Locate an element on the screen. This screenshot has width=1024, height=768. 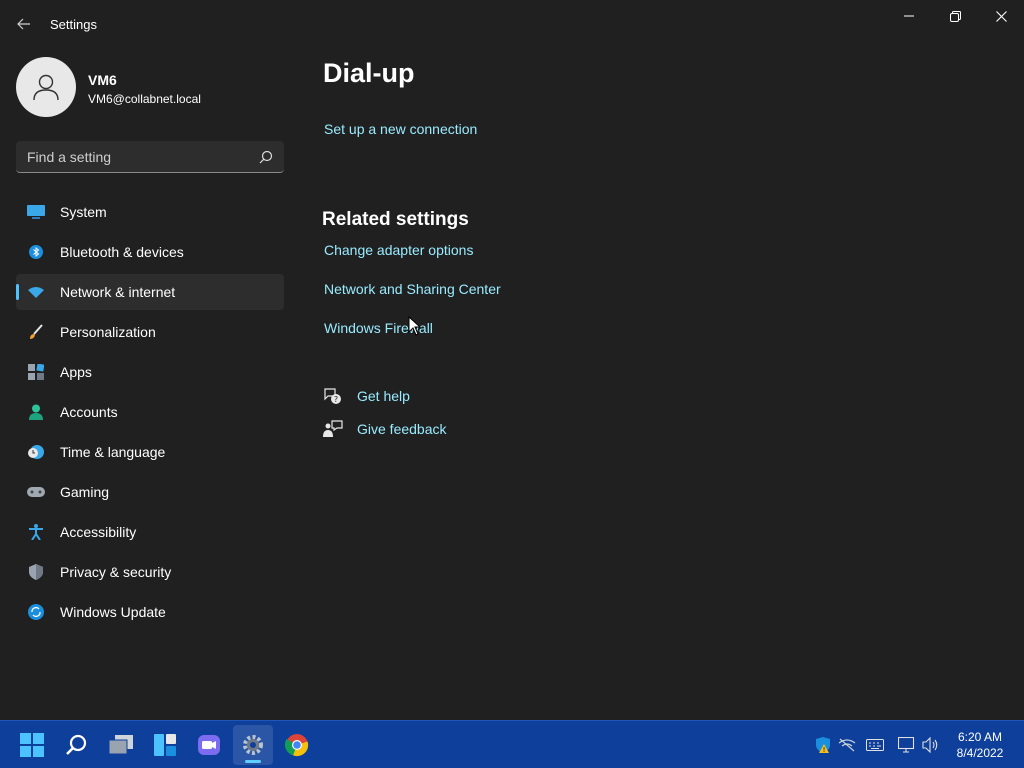
sidebar-item-label: Network & internet is located at coordinates (118, 292).